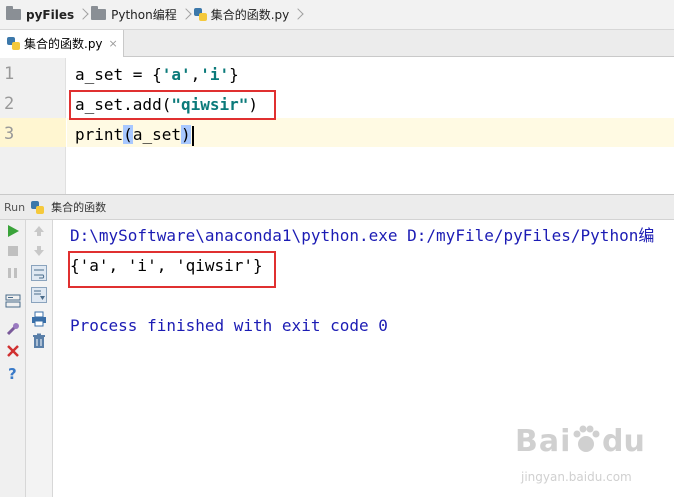  I want to click on tab-label: 集合的函数.py, so click(63, 44).